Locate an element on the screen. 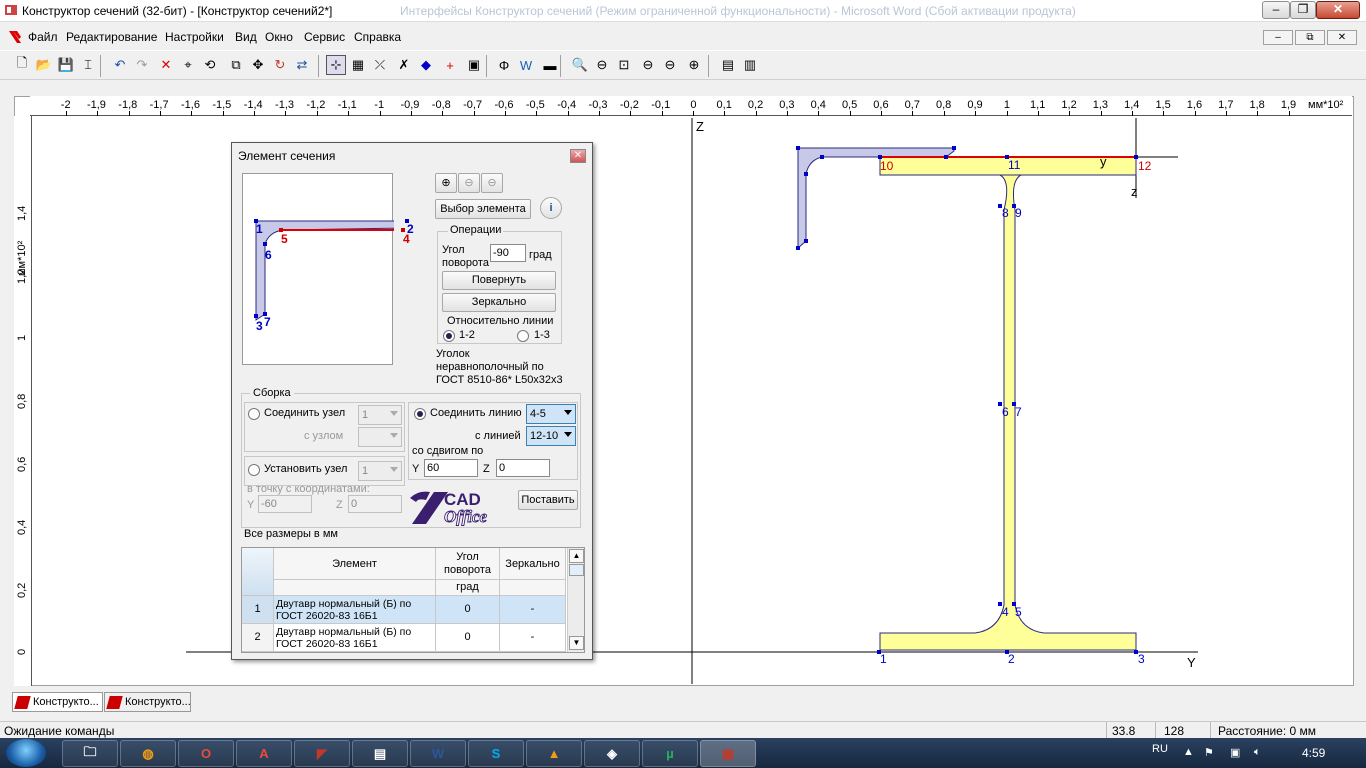  word-report-icon: W is located at coordinates (526, 65).